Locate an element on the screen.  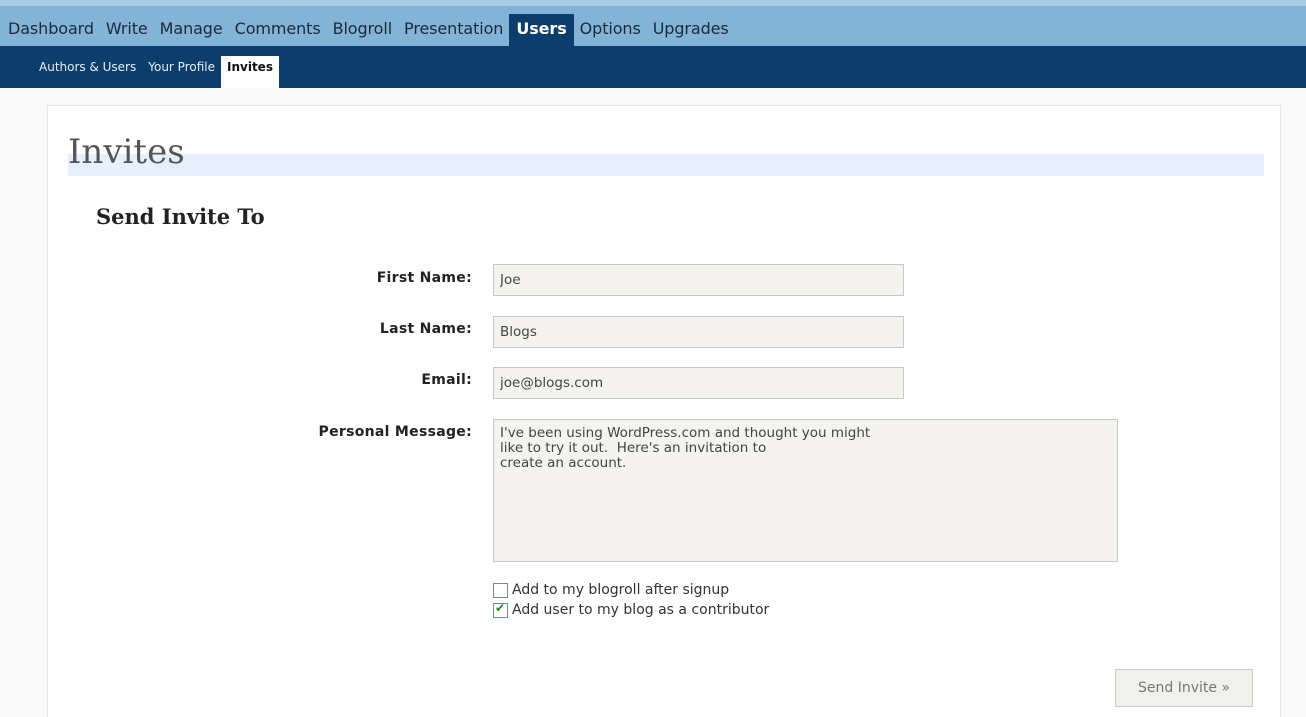
last-name-label: Last Name: is located at coordinates (425, 329).